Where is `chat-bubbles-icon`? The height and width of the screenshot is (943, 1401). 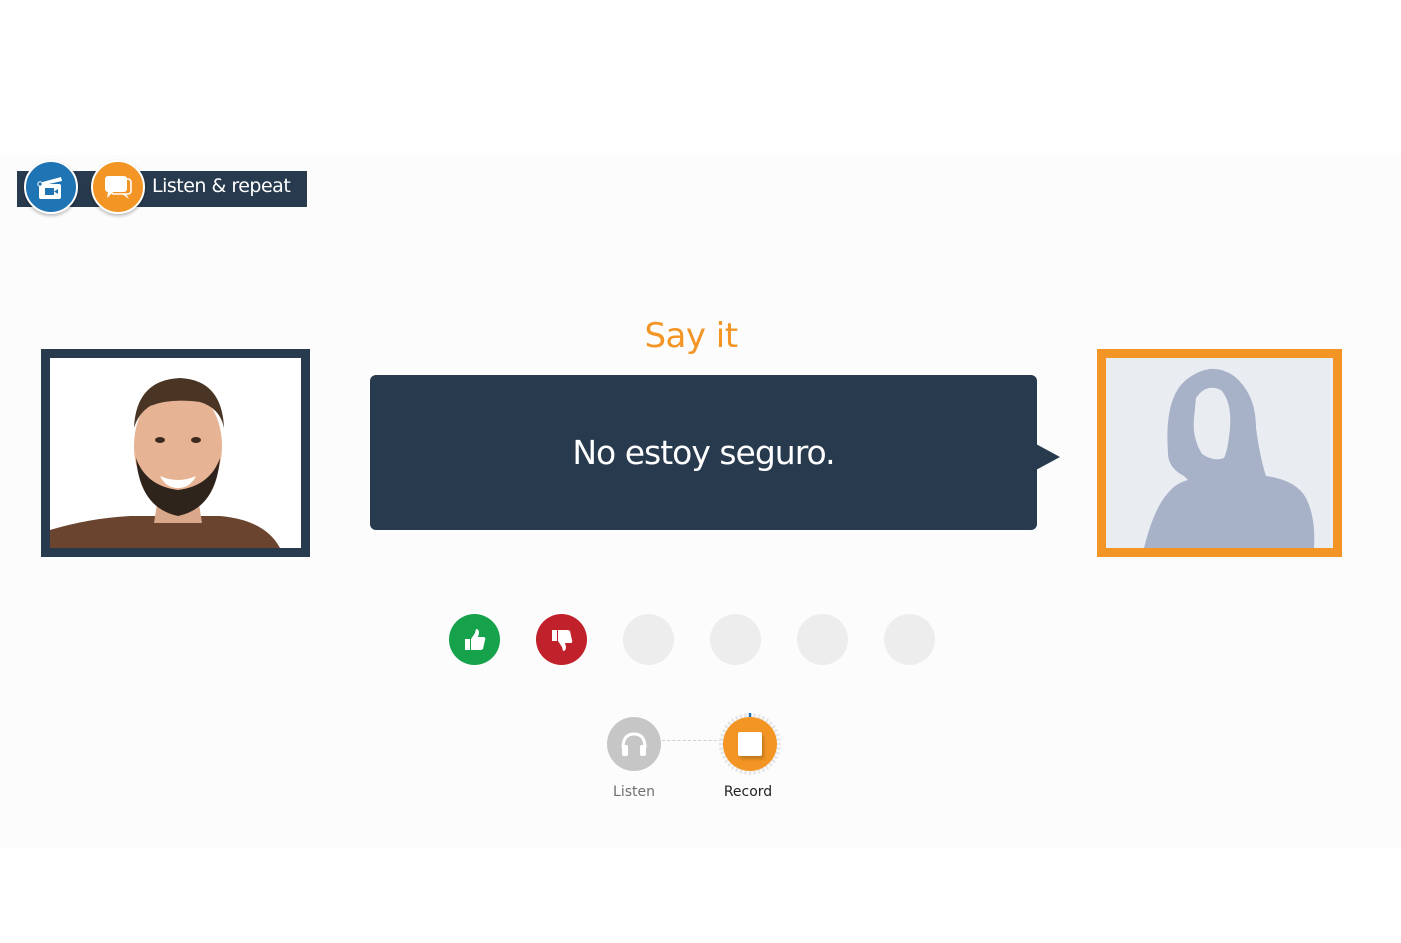 chat-bubbles-icon is located at coordinates (118, 187).